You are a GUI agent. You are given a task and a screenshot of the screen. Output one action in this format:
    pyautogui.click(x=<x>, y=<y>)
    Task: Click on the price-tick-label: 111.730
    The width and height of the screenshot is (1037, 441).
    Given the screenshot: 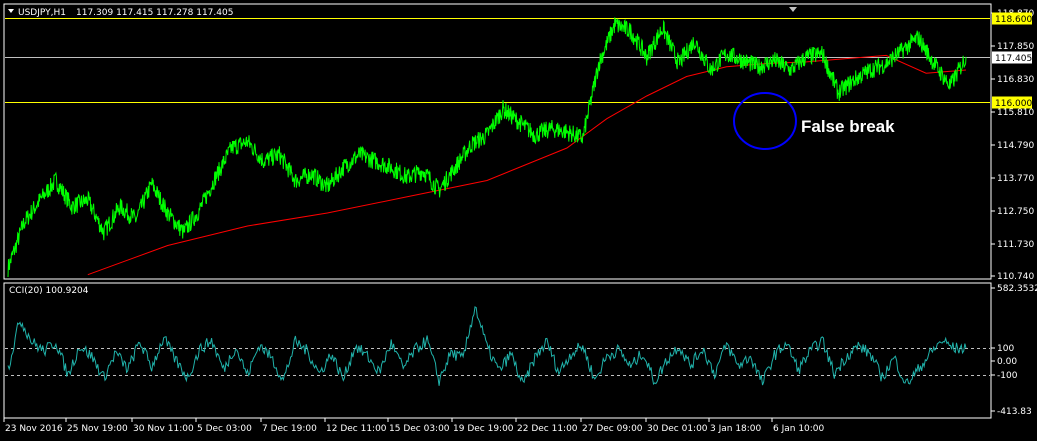 What is the action you would take?
    pyautogui.click(x=1015, y=245)
    